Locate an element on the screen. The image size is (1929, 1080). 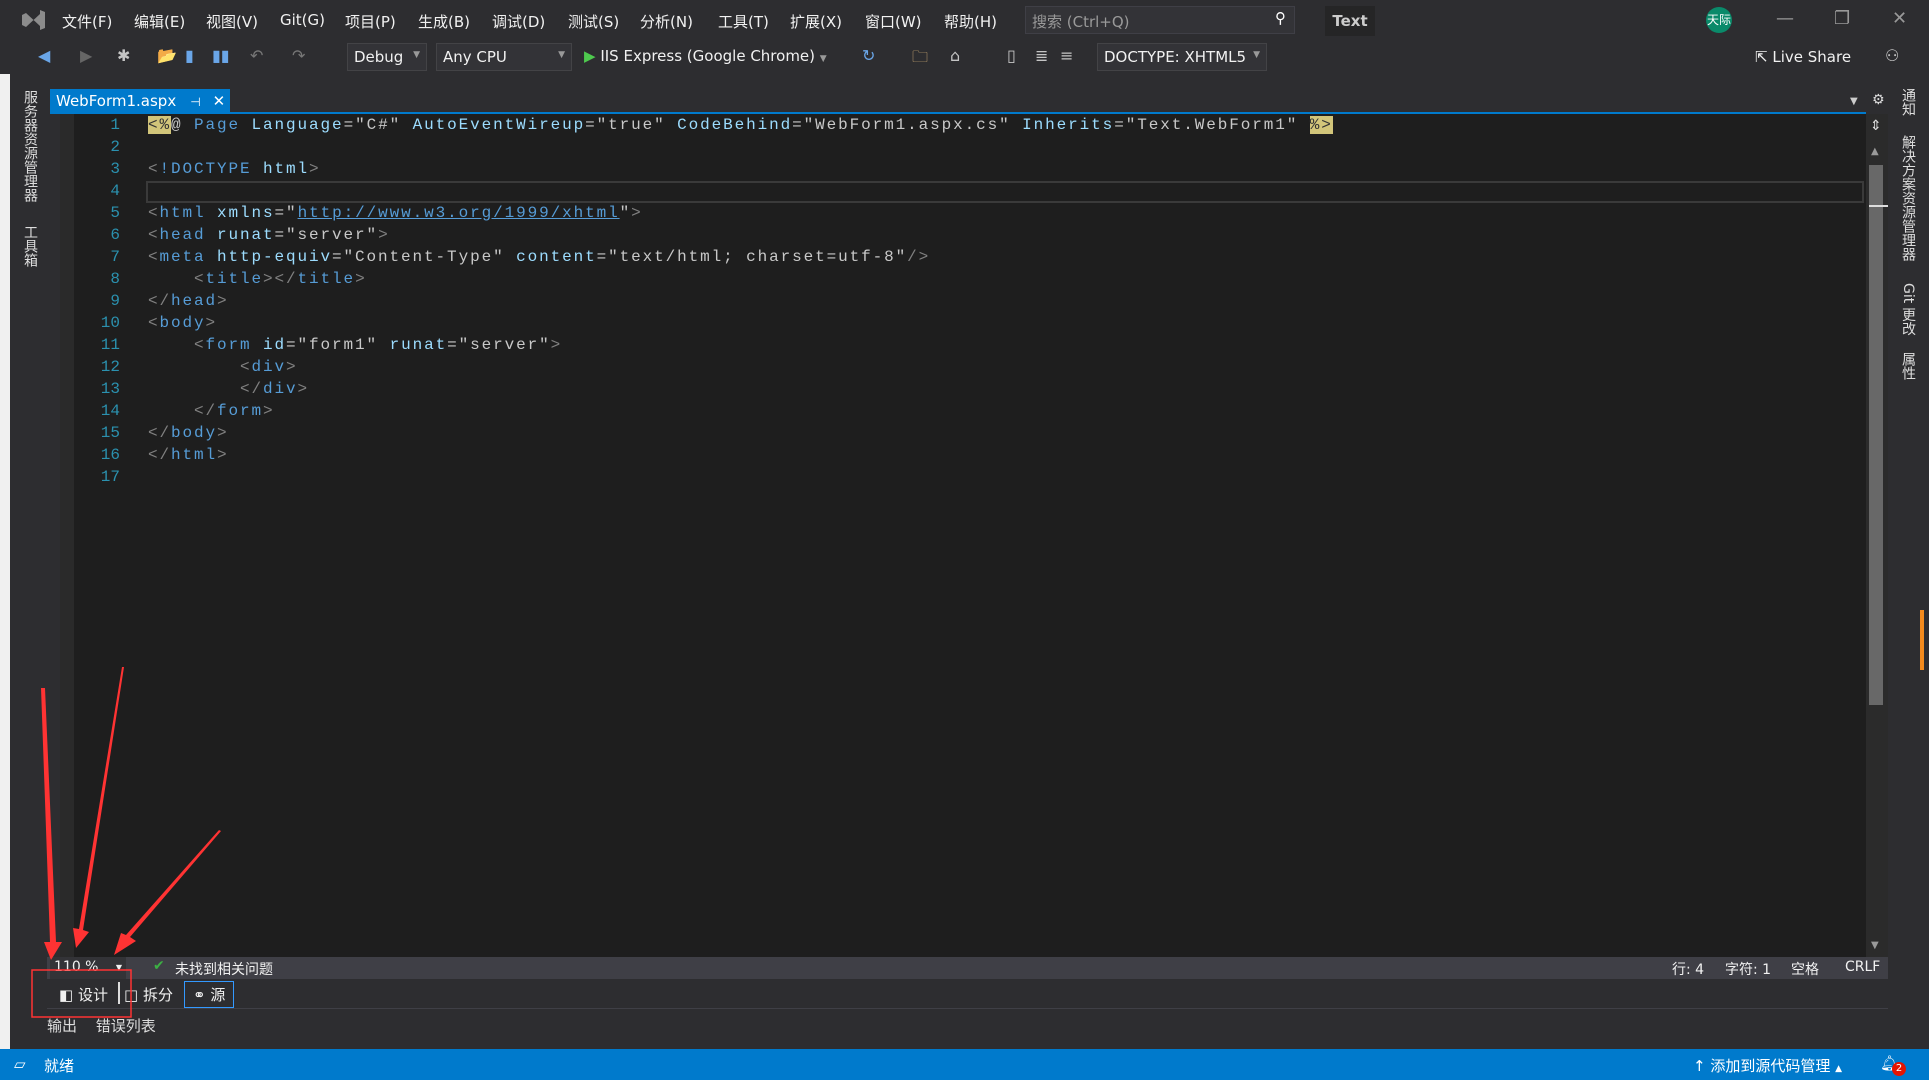
back-icon: ◀ is located at coordinates (44, 55).